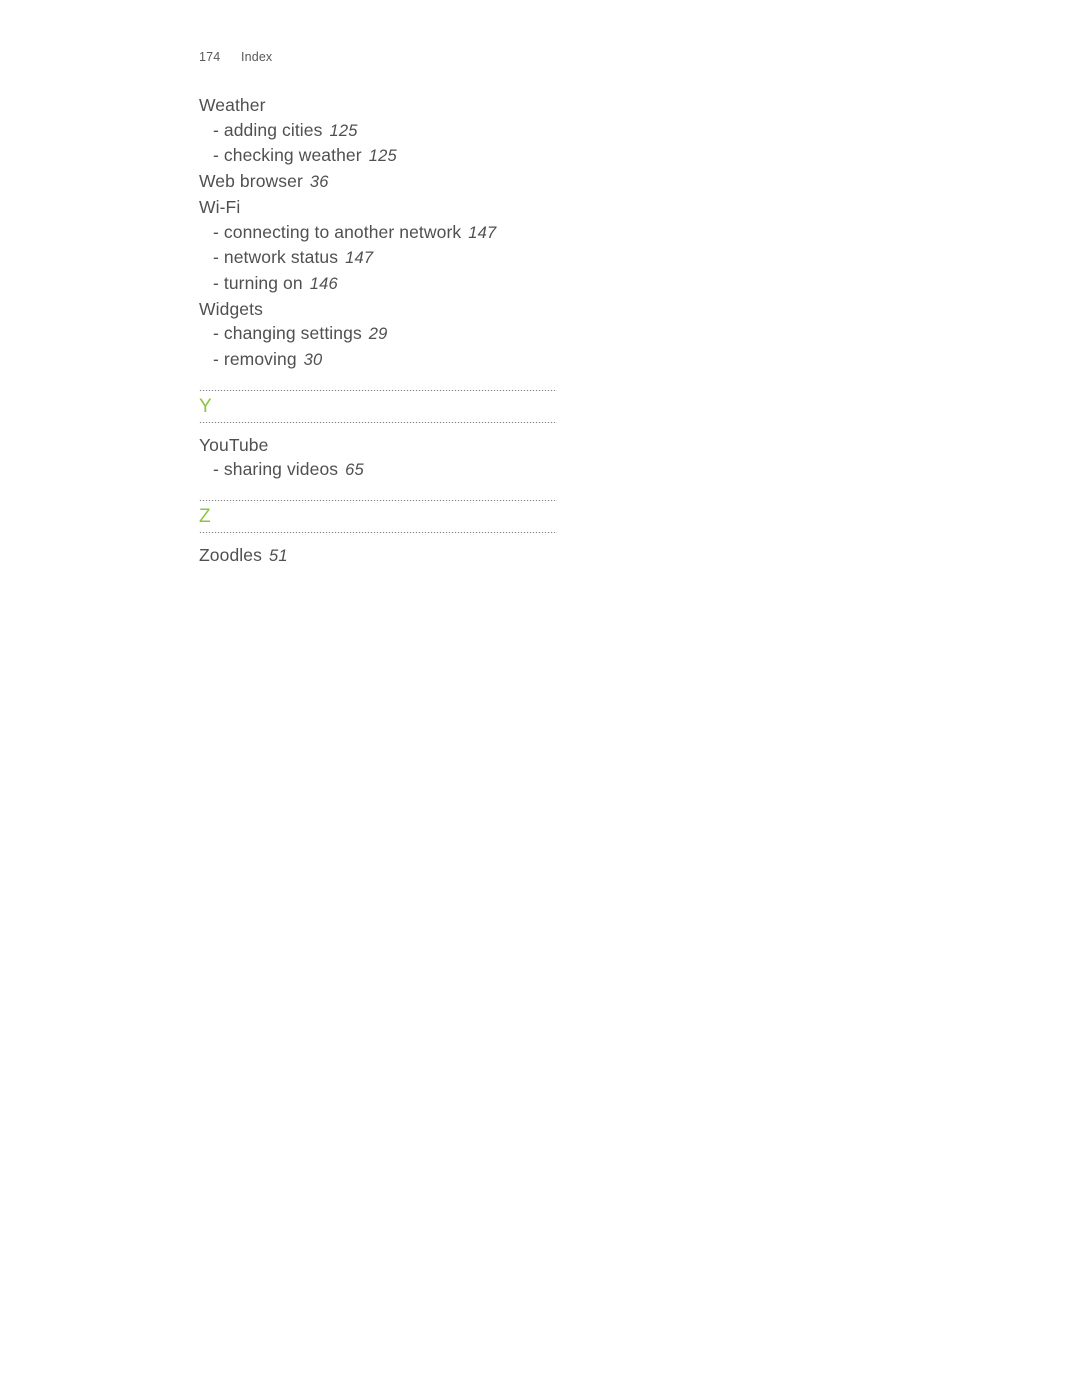 The height and width of the screenshot is (1397, 1080). What do you see at coordinates (549, 445) in the screenshot?
I see `index-entry: YouTube` at bounding box center [549, 445].